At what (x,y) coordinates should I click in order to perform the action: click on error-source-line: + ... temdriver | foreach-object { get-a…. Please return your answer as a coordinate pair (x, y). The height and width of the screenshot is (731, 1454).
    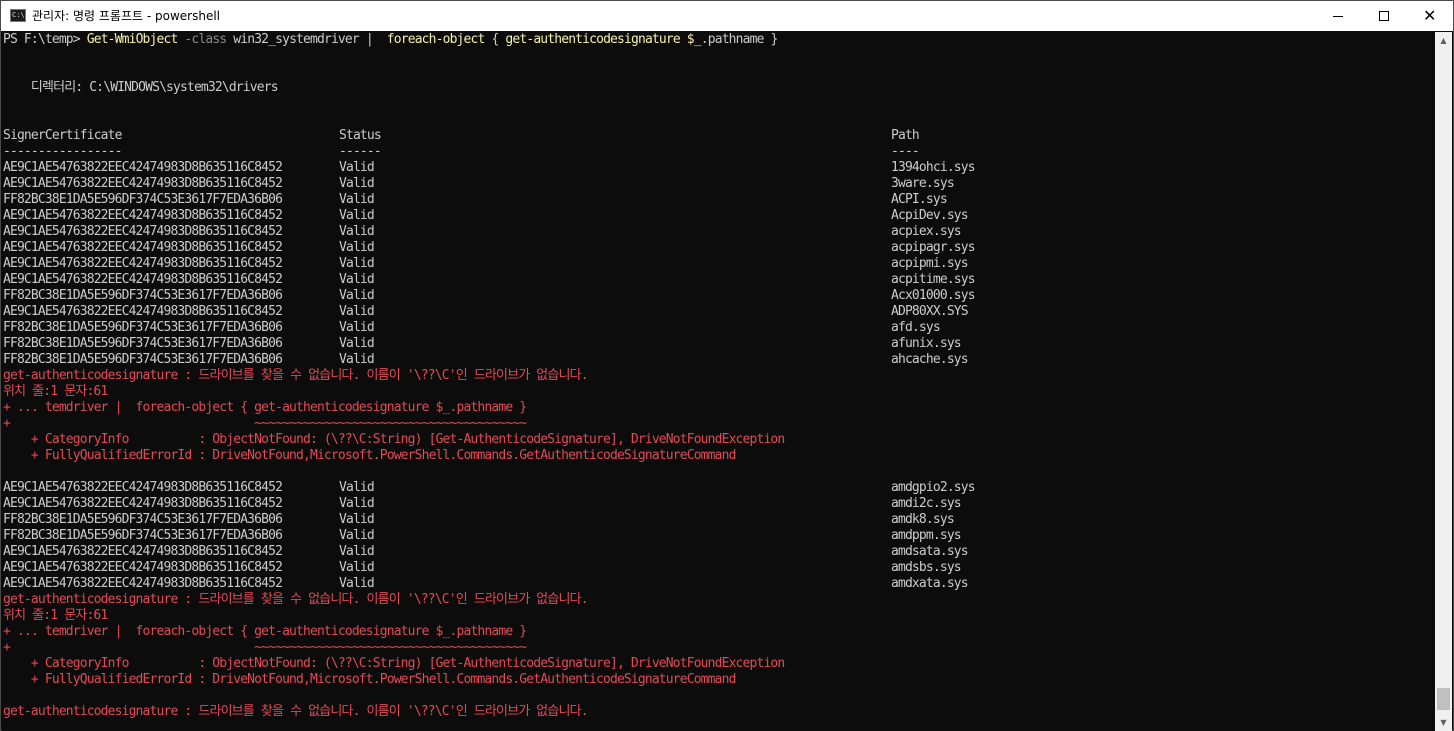
    Looking at the image, I should click on (265, 407).